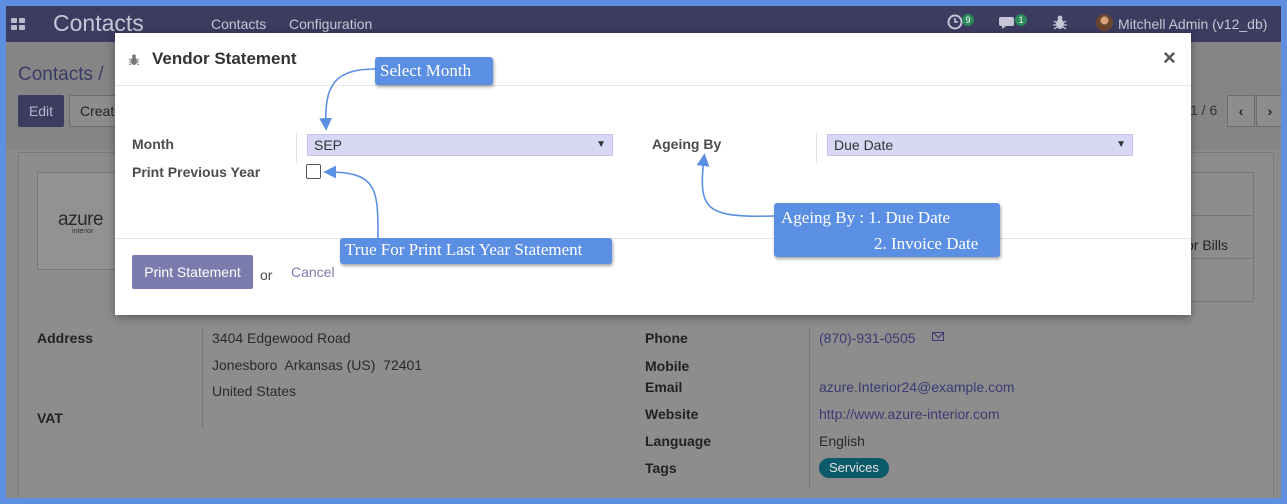 This screenshot has width=1287, height=504. What do you see at coordinates (687, 144) in the screenshot?
I see `ageing-by-label: Ageing By` at bounding box center [687, 144].